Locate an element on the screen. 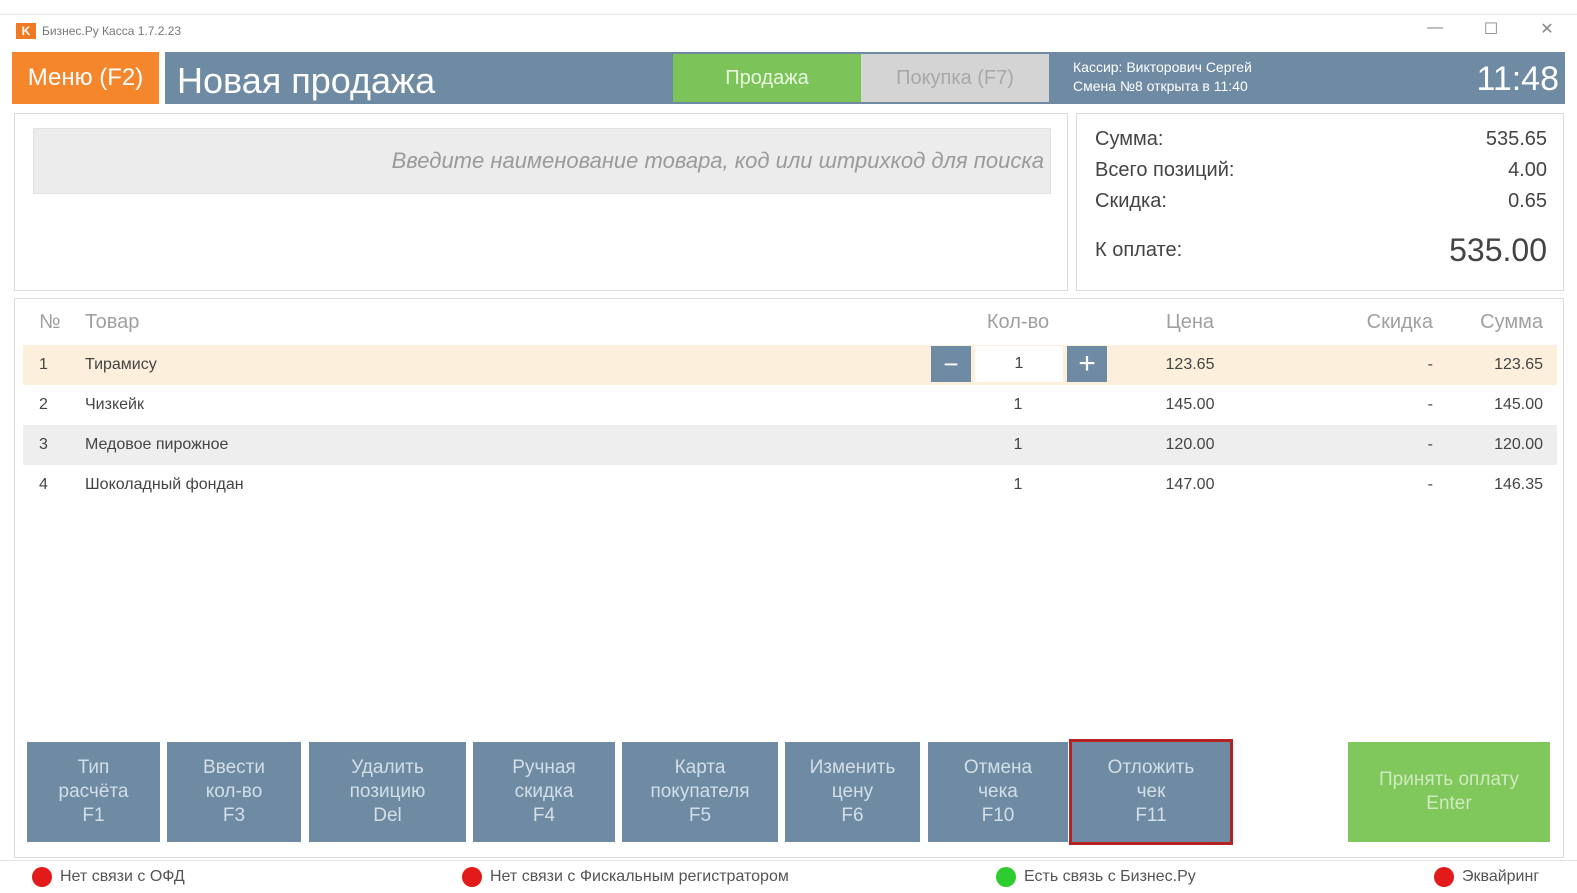 The width and height of the screenshot is (1577, 893). qty-input is located at coordinates (1019, 364).